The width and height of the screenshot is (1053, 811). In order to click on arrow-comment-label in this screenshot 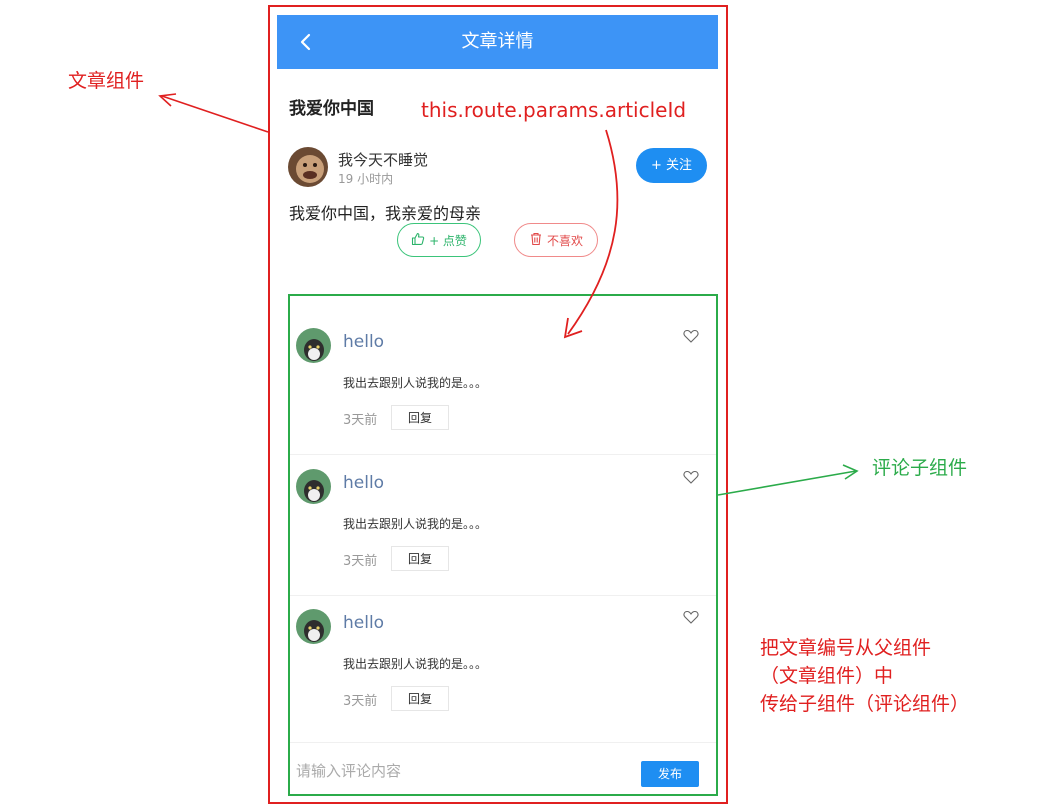, I will do `click(788, 480)`.